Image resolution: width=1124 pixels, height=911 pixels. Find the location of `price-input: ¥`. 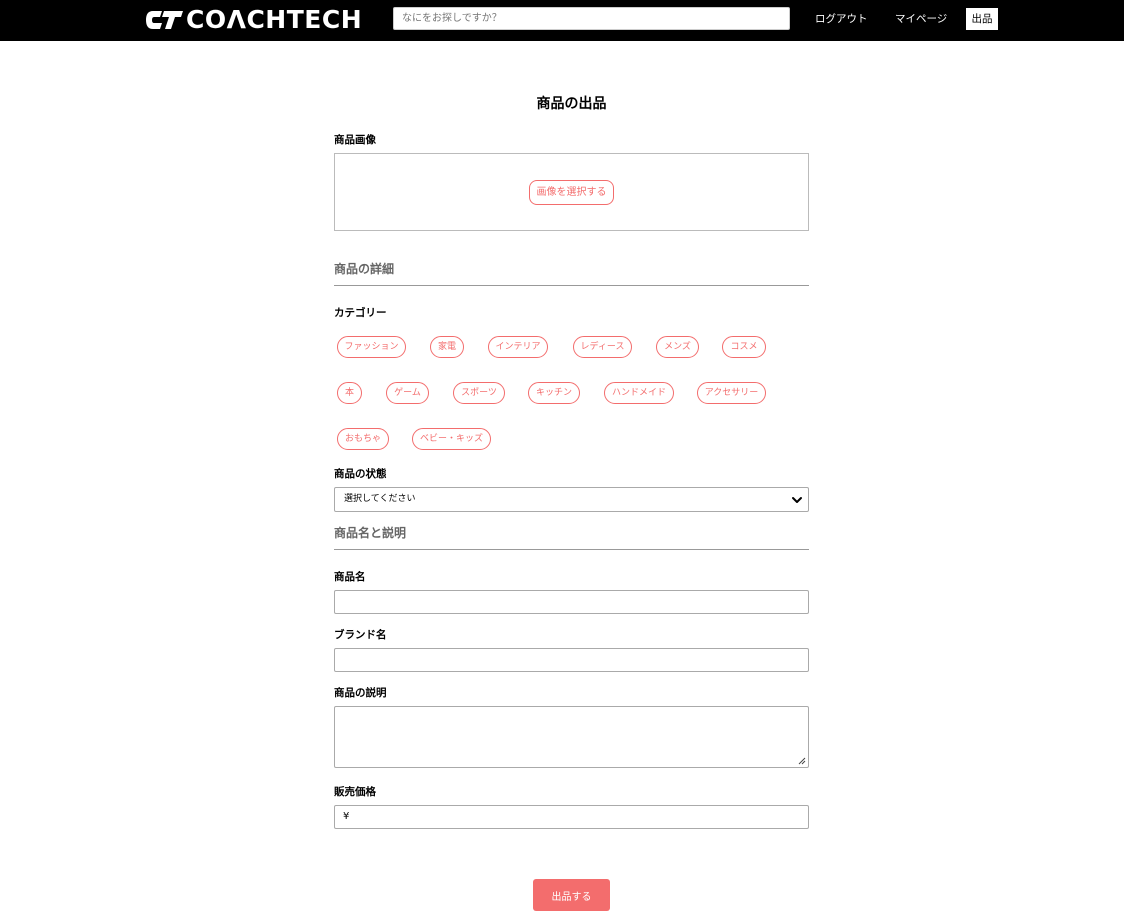

price-input: ¥ is located at coordinates (571, 817).